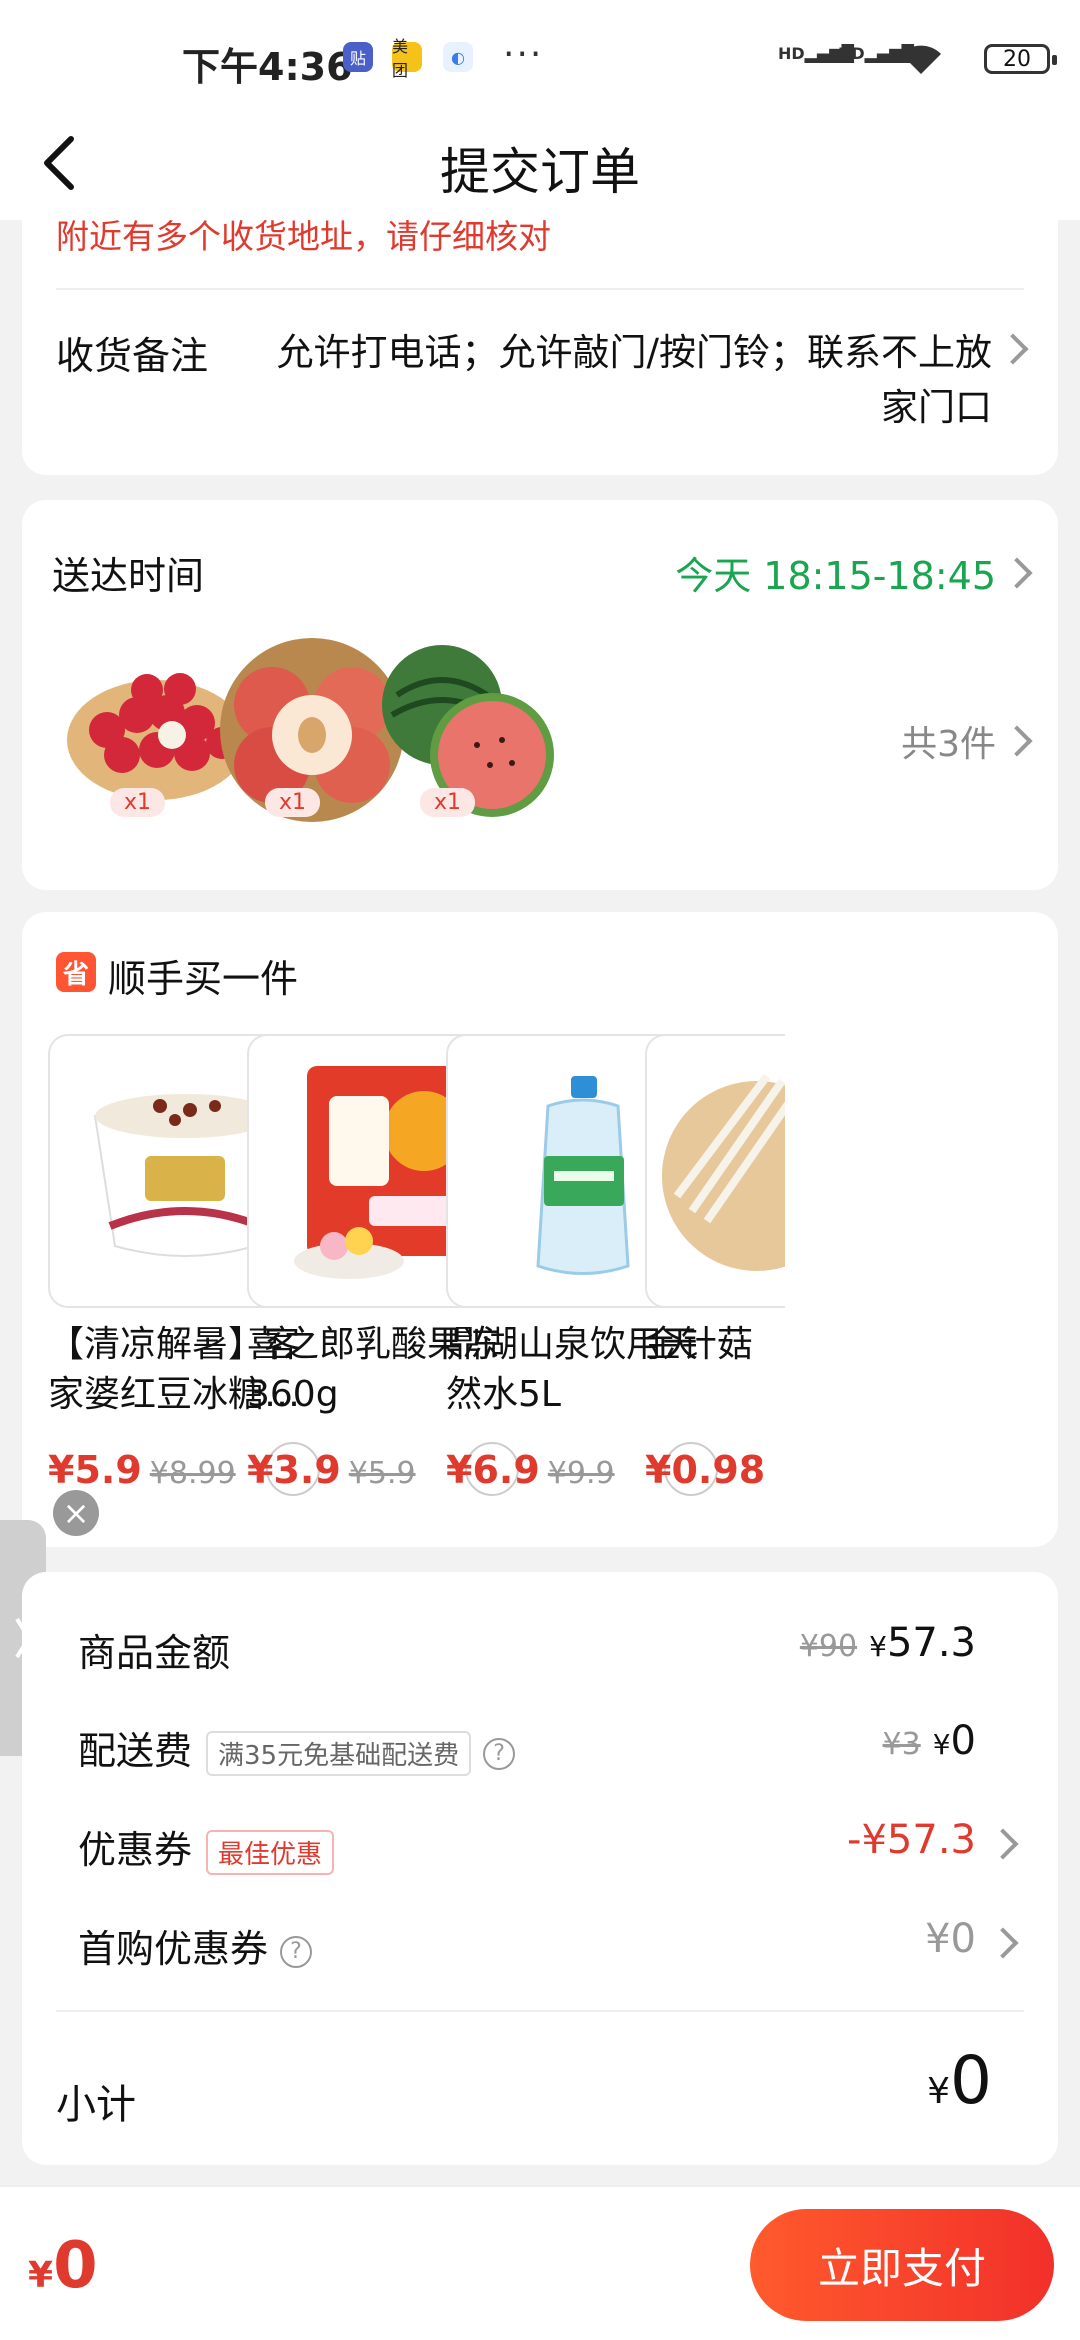 This screenshot has height=2340, width=1080. I want to click on first-coupon-label: 首购优惠券?, so click(195, 1945).